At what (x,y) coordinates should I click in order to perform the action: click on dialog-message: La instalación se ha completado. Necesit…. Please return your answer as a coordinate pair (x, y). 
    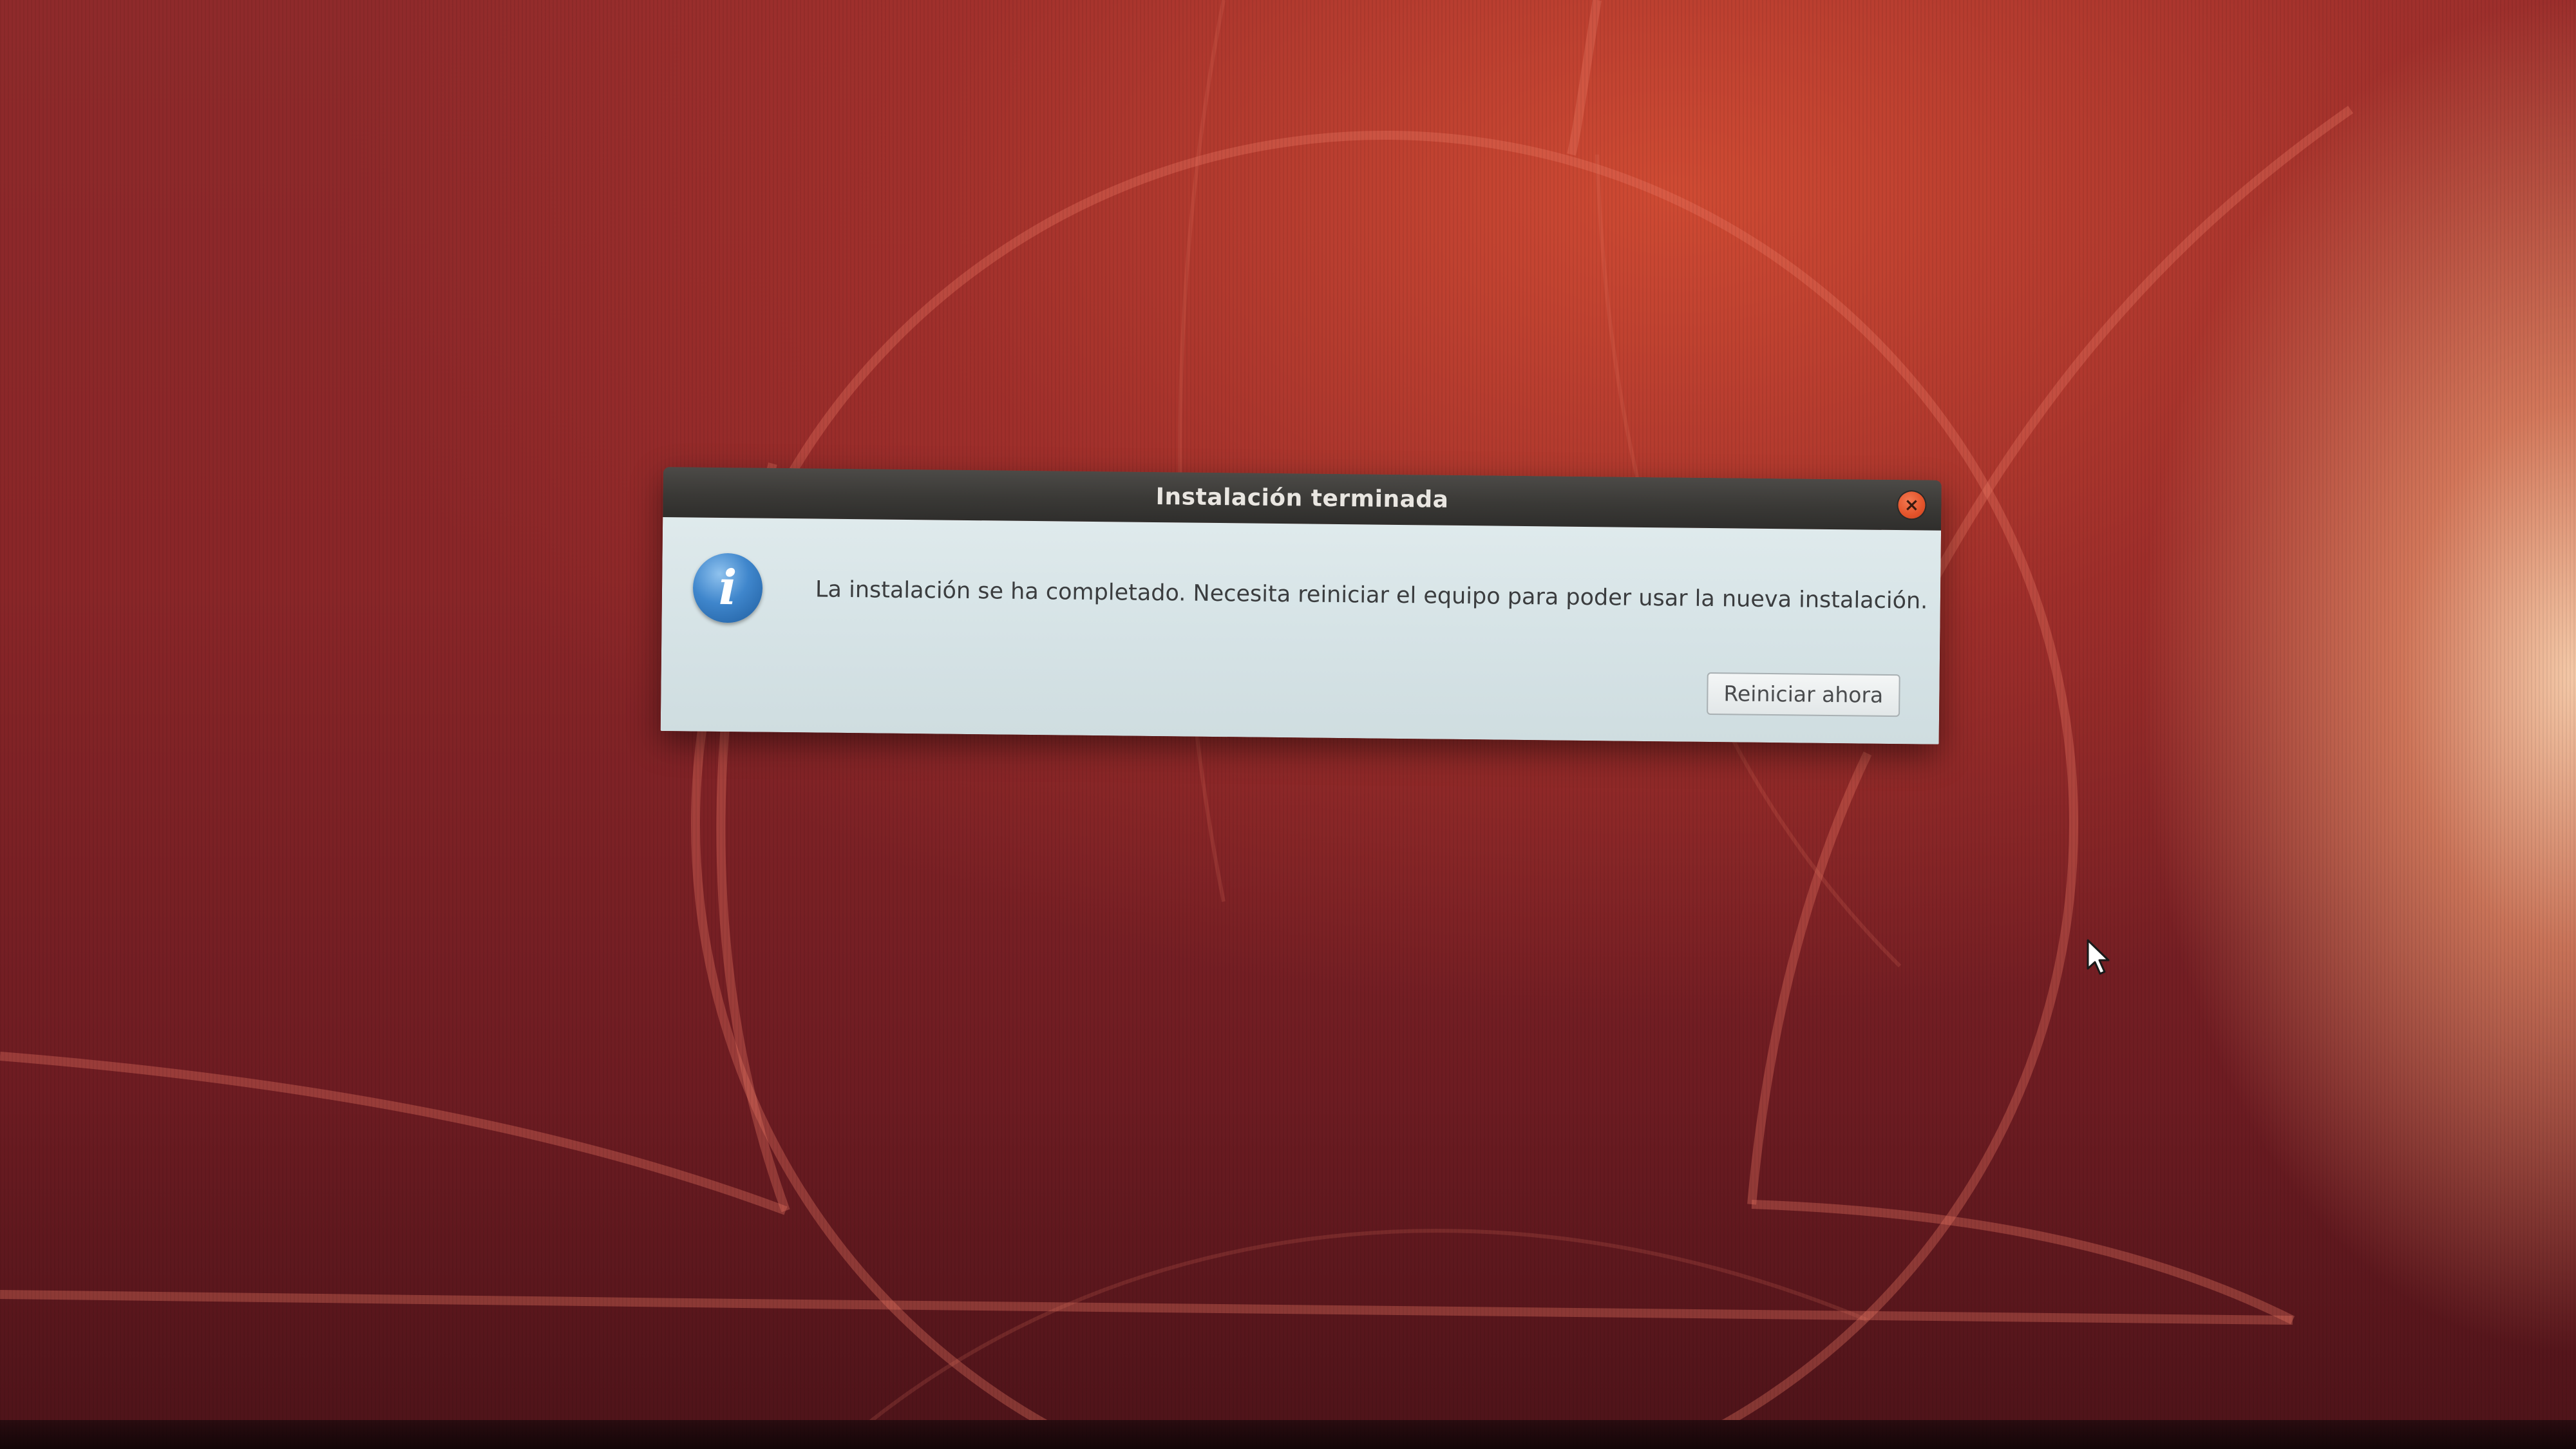
    Looking at the image, I should click on (1372, 595).